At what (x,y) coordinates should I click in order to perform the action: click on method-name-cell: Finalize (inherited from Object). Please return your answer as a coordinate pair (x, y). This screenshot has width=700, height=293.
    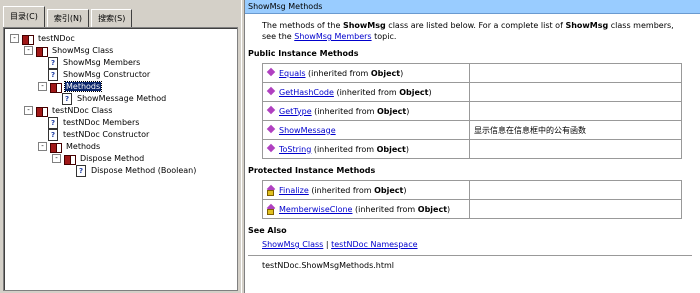
    Looking at the image, I should click on (366, 190).